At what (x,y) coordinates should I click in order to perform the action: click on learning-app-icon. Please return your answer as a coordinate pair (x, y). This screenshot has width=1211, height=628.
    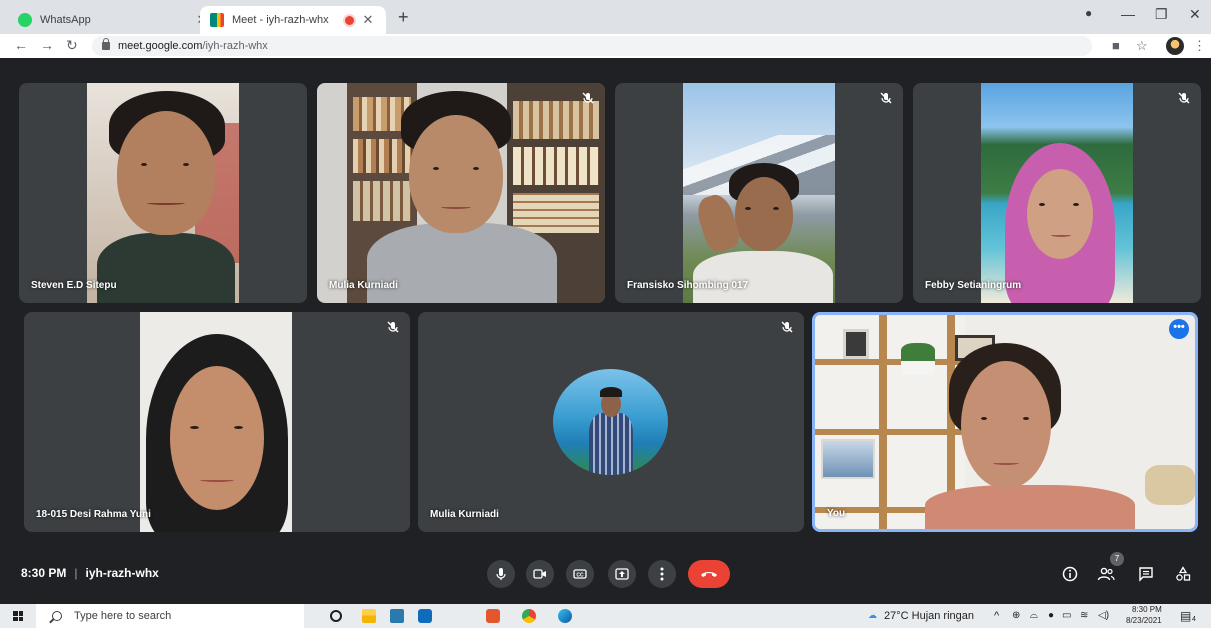
    Looking at the image, I should click on (397, 616).